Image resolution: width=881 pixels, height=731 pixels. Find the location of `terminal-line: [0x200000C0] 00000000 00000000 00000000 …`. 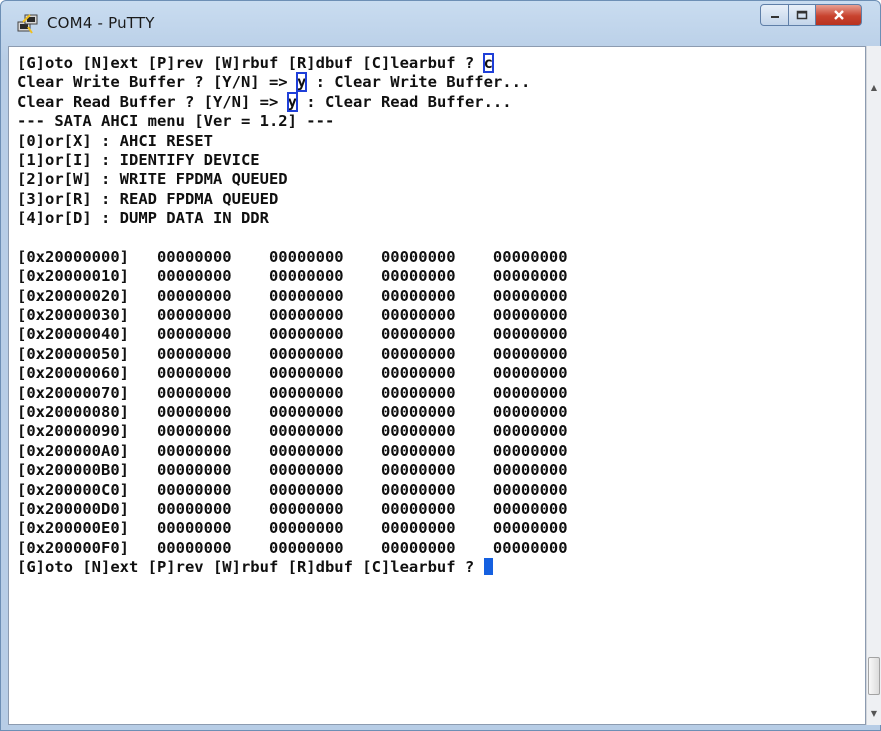

terminal-line: [0x200000C0] 00000000 00000000 00000000 … is located at coordinates (292, 490).